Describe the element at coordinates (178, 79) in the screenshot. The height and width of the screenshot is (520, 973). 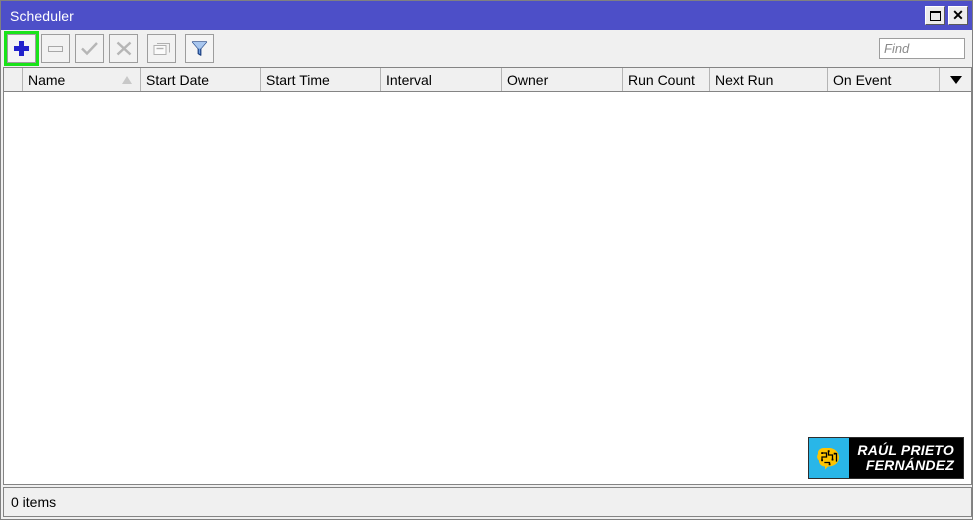
I see `column-header-start-date-label: Start Date` at that location.